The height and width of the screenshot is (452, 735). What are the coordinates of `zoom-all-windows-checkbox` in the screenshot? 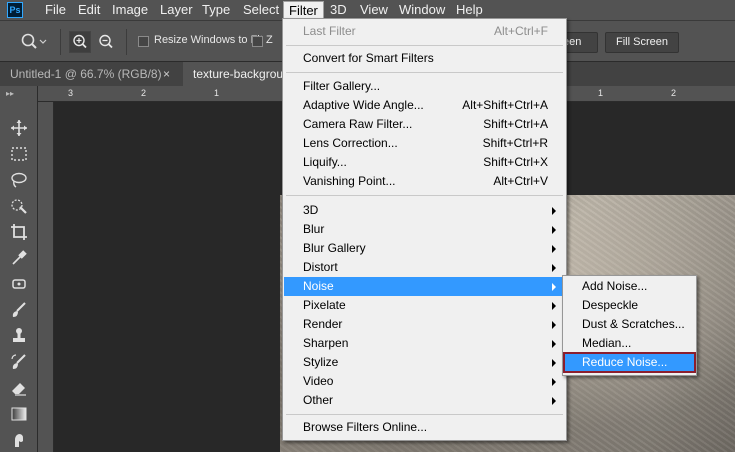 It's located at (257, 41).